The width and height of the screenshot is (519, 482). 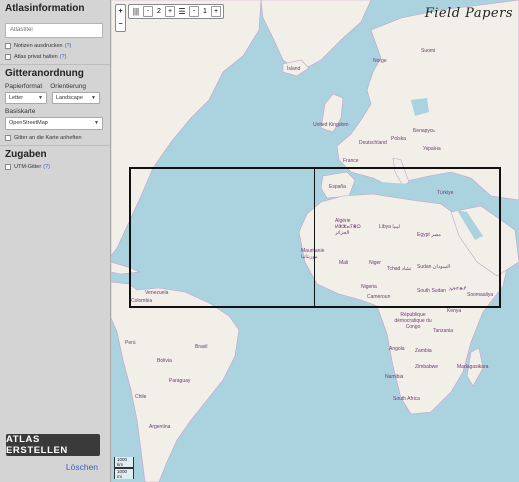 What do you see at coordinates (443, 331) in the screenshot?
I see `map-label-tanzania: Tanzania` at bounding box center [443, 331].